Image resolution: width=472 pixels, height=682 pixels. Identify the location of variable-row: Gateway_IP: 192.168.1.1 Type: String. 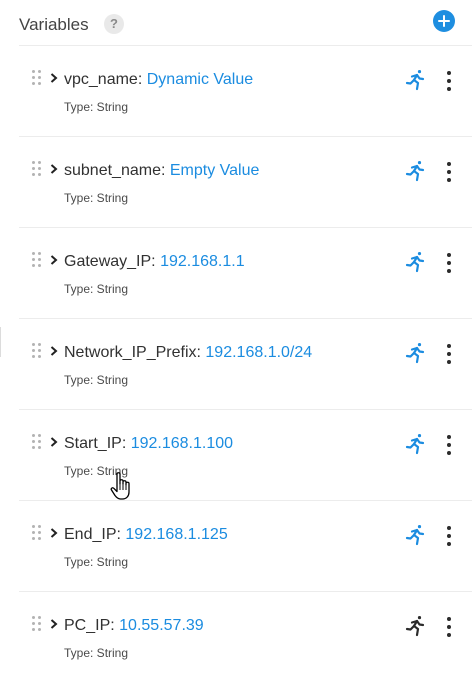
(245, 273).